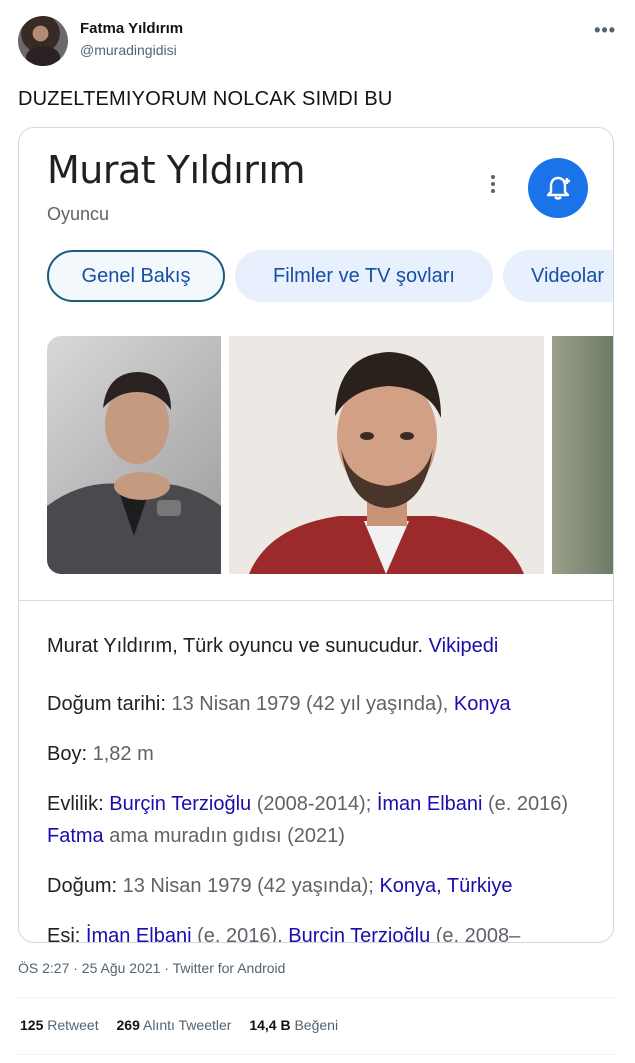  Describe the element at coordinates (205, 99) in the screenshot. I see `tweet-text: DUZELTEMIYORUM NOLCAK SIMDI BU` at that location.